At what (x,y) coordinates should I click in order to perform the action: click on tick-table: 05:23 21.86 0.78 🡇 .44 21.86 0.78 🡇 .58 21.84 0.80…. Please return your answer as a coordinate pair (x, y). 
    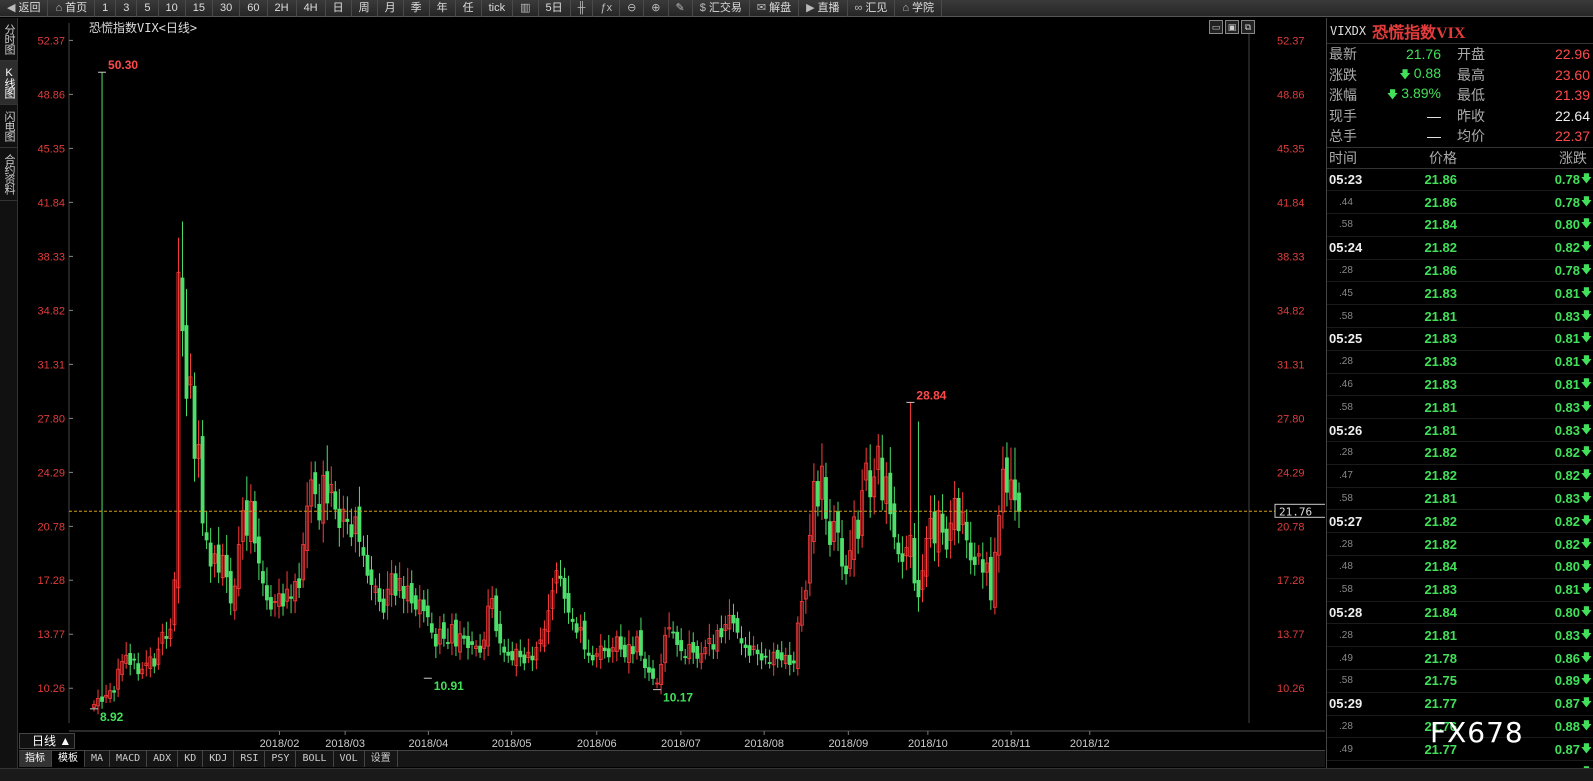
    Looking at the image, I should click on (1460, 468).